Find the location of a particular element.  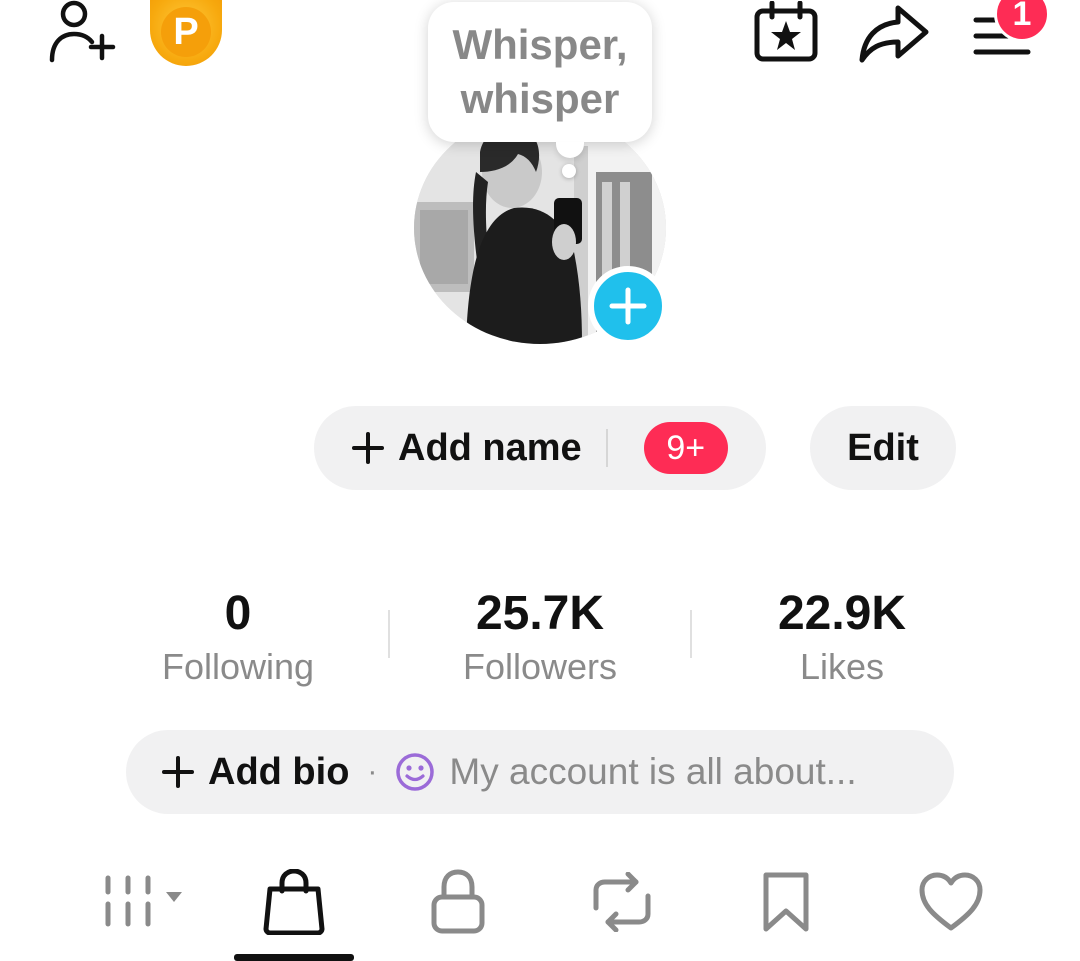

likes-count: 22.9K is located at coordinates (842, 613).